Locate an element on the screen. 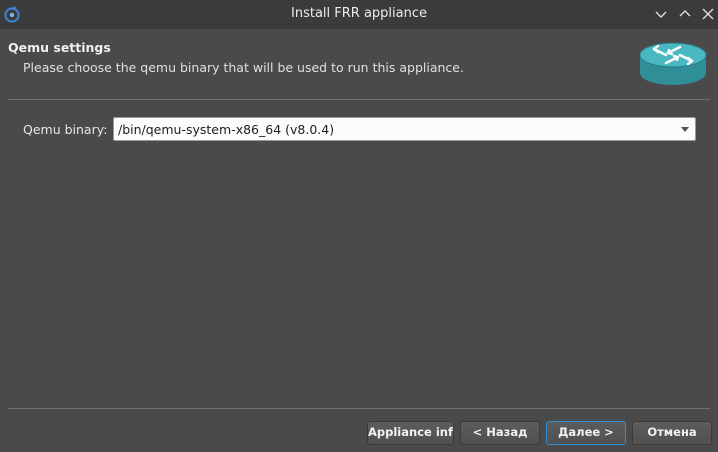 This screenshot has width=718, height=452. cancel-button: Отмена is located at coordinates (672, 433).